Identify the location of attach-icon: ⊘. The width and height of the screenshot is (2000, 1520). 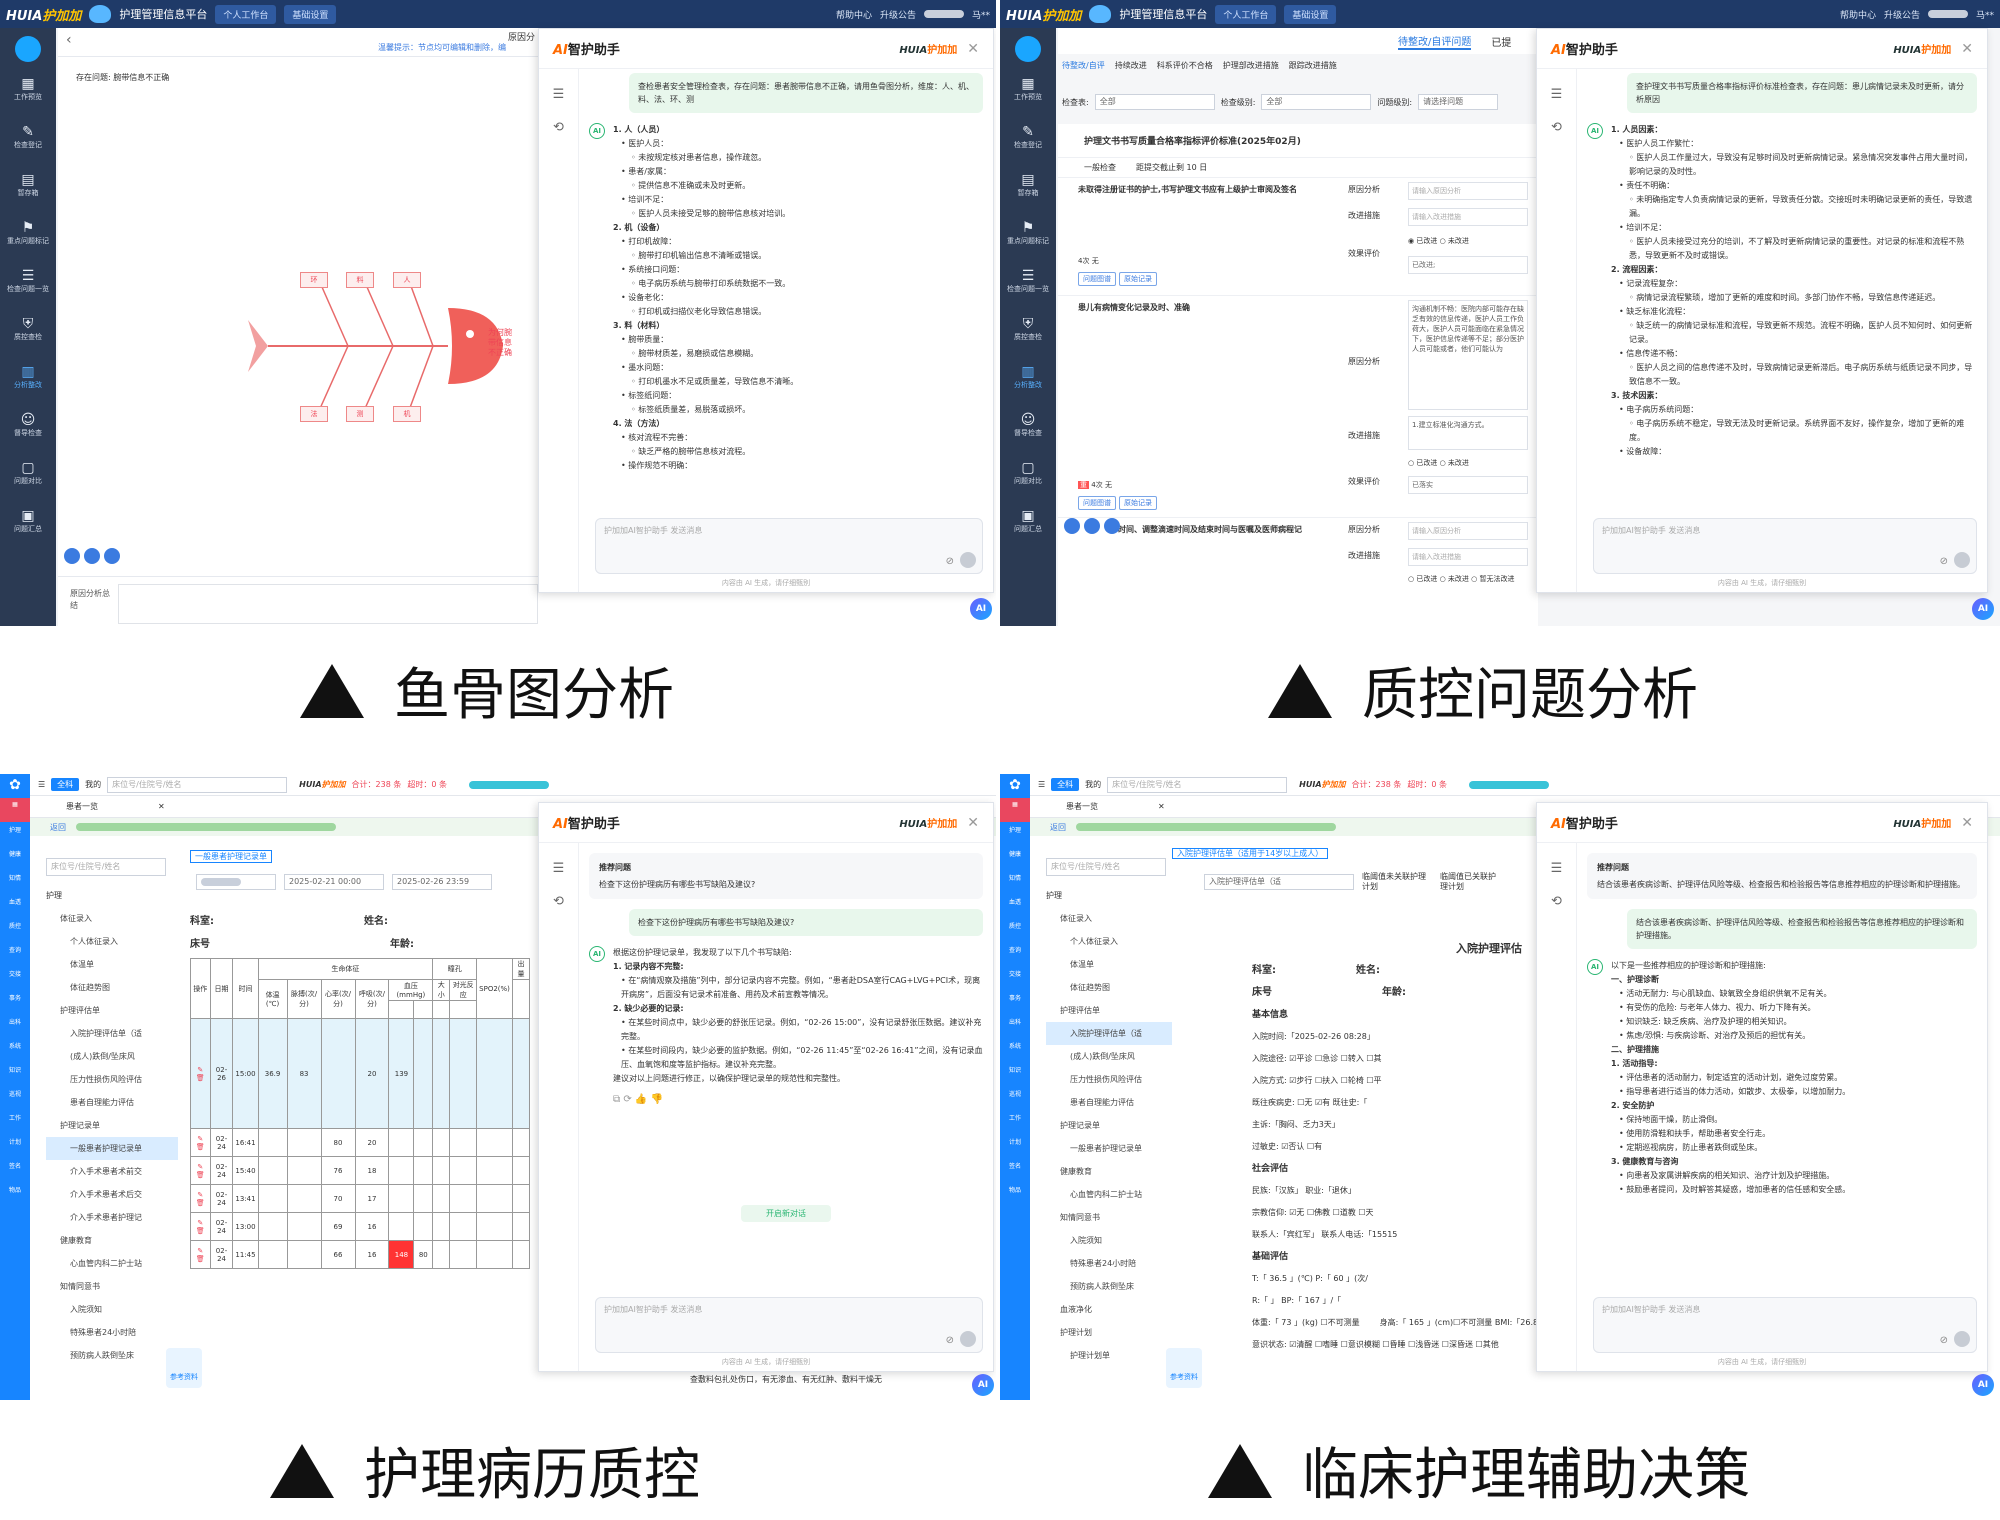
(950, 1340).